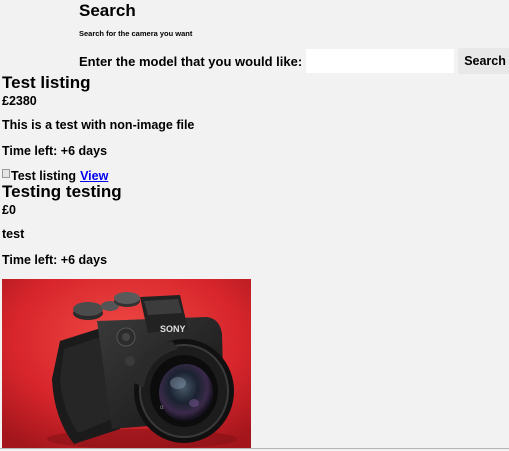 This screenshot has height=451, width=509. I want to click on listing-description: This is a test with non-image file, so click(98, 125).